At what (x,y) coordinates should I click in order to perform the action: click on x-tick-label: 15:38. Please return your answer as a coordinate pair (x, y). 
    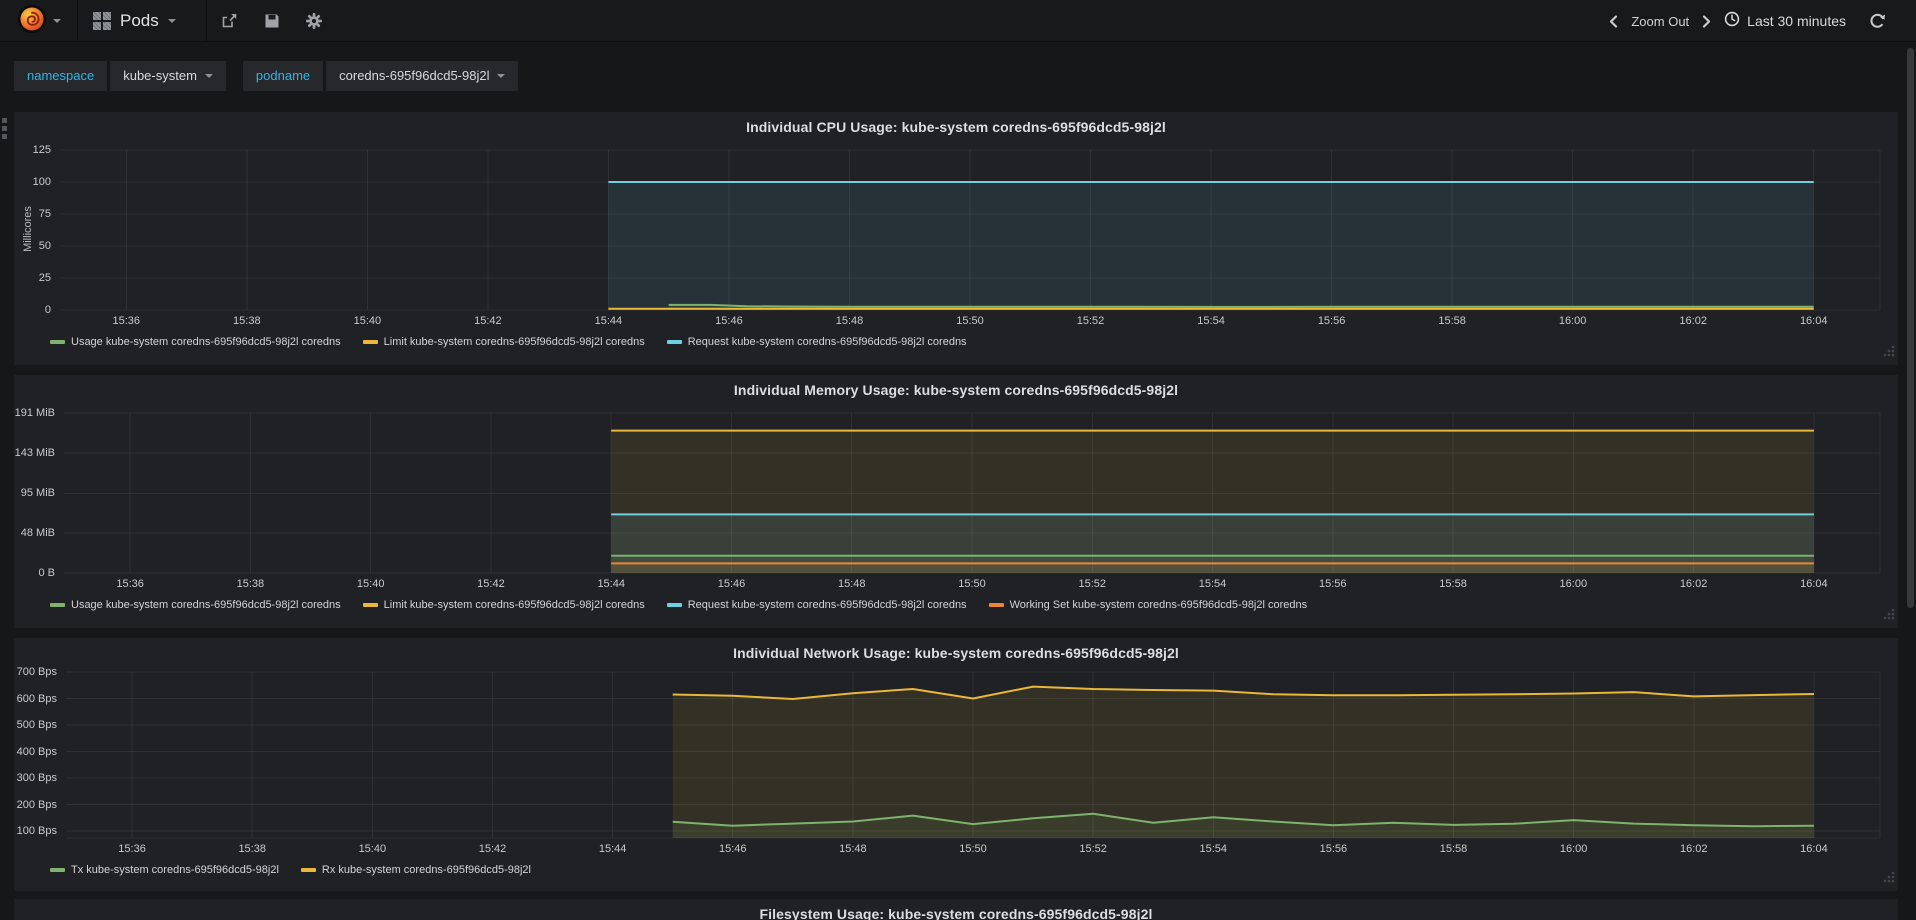
    Looking at the image, I should click on (250, 584).